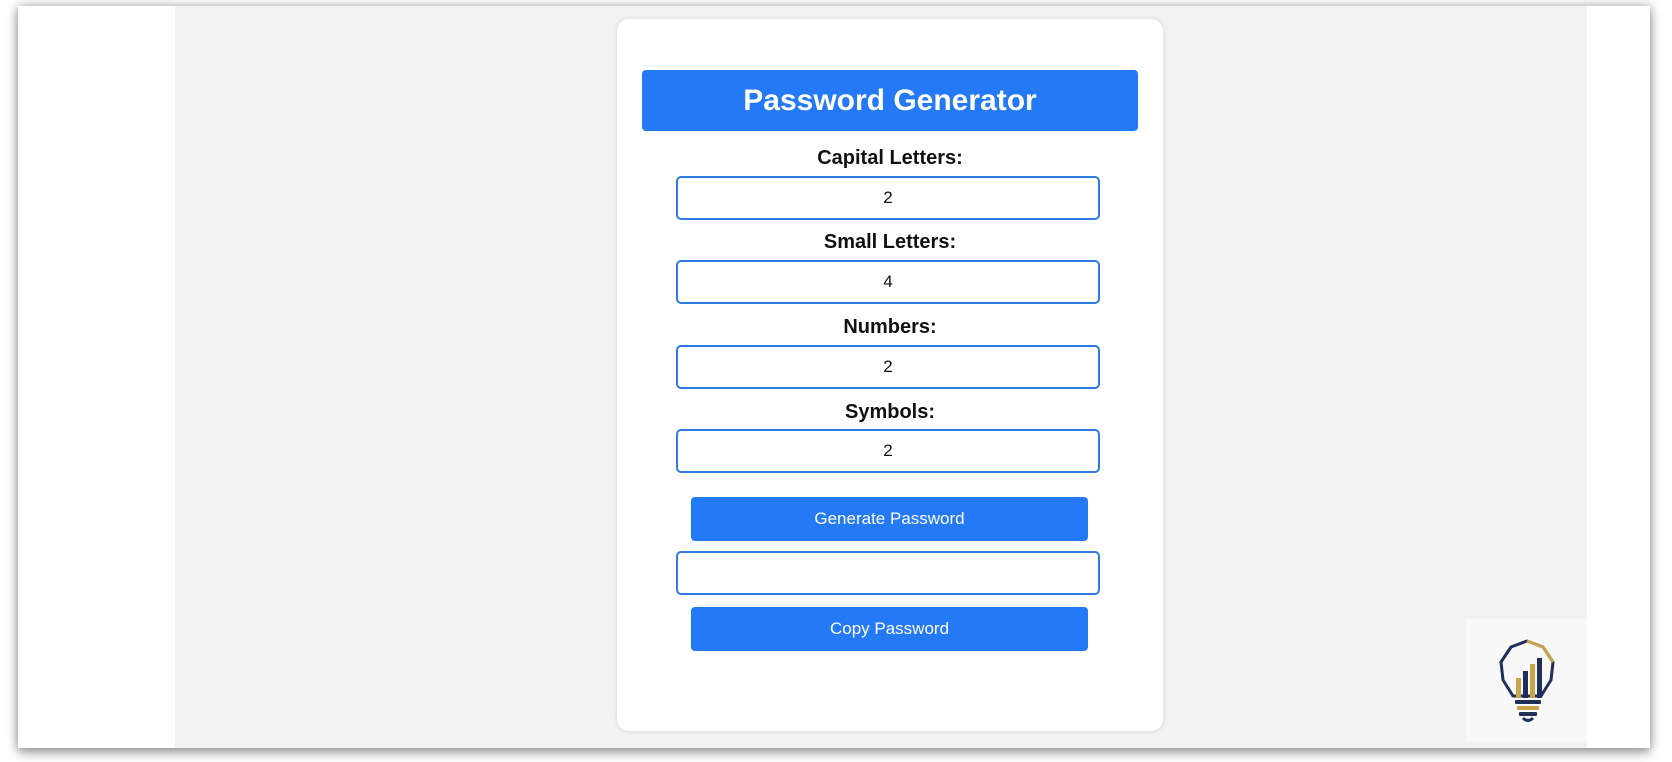  I want to click on numbers-label: Numbers:, so click(890, 327).